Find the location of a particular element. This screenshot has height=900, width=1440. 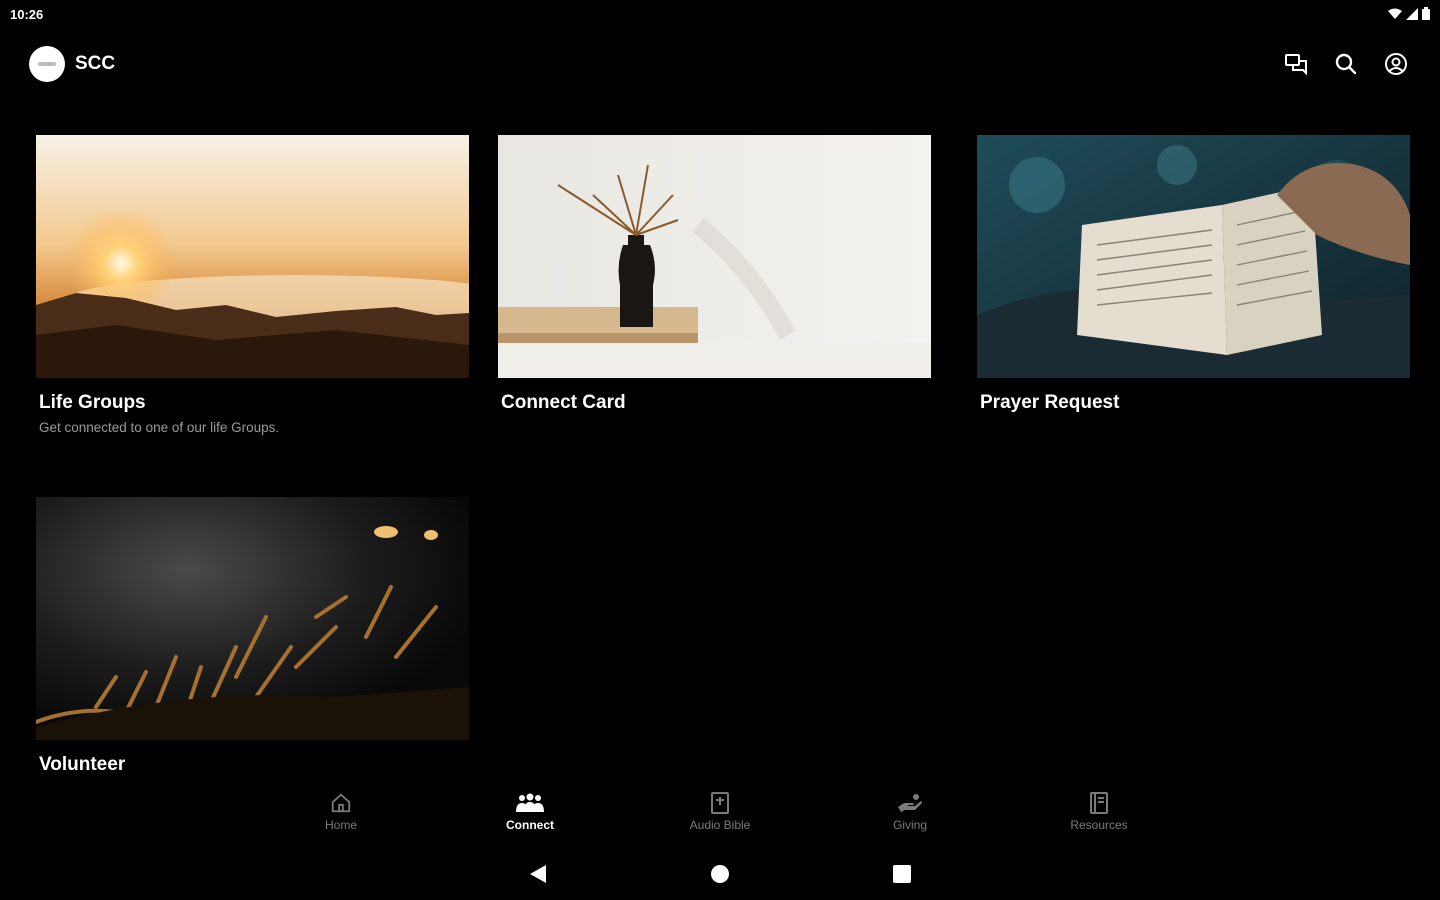

nav-item-home: Home is located at coordinates (341, 811).